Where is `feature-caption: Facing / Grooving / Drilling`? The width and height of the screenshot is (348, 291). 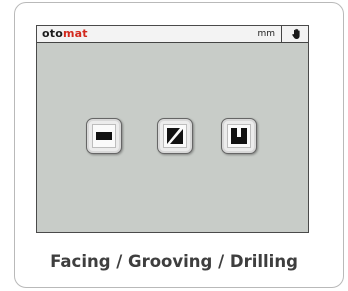
feature-caption: Facing / Grooving / Drilling is located at coordinates (174, 261).